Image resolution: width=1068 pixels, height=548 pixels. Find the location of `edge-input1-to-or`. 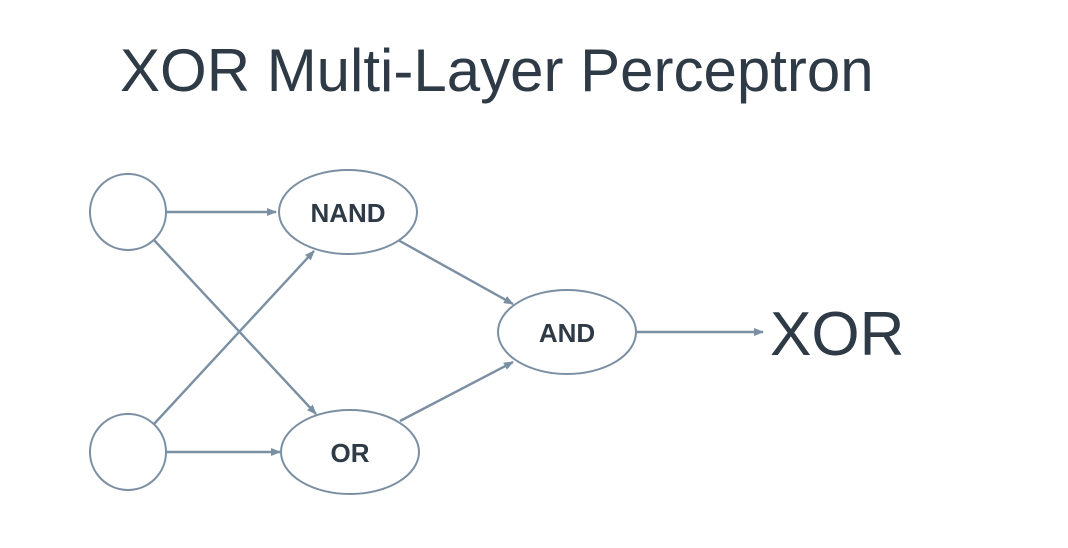

edge-input1-to-or is located at coordinates (235, 327).